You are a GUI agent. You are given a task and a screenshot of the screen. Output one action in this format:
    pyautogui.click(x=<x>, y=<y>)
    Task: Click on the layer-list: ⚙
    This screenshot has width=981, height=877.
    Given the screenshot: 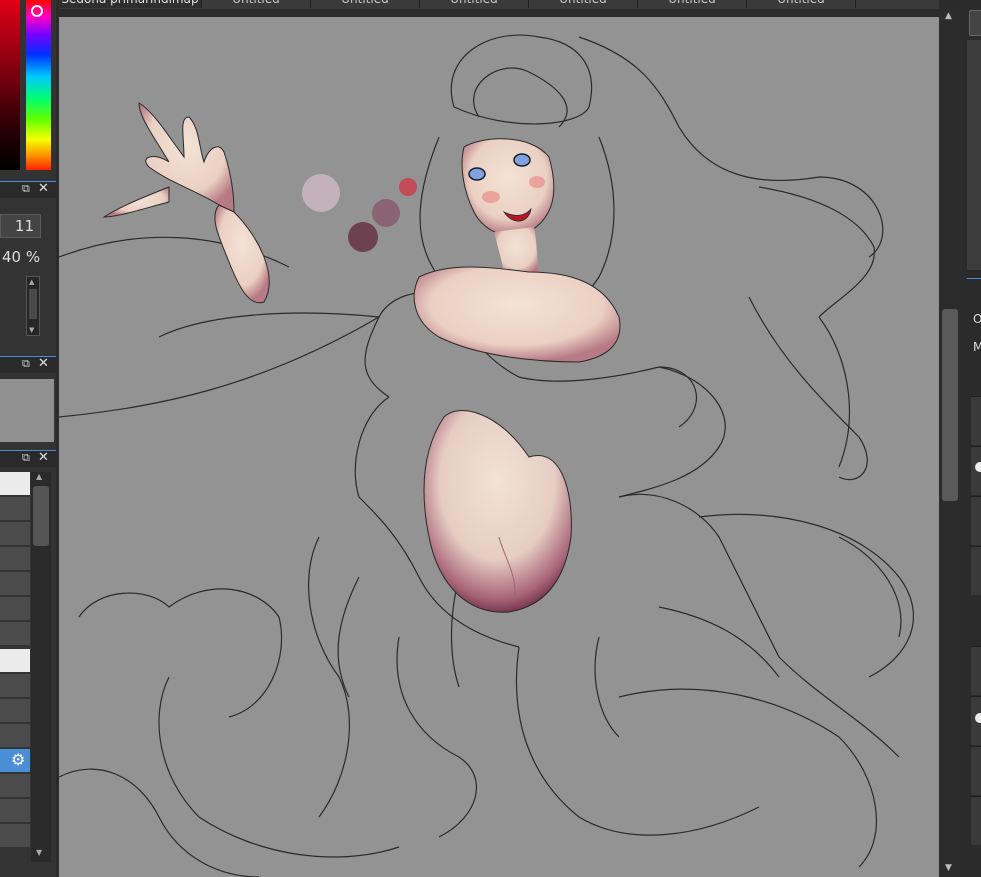 What is the action you would take?
    pyautogui.click(x=15, y=661)
    